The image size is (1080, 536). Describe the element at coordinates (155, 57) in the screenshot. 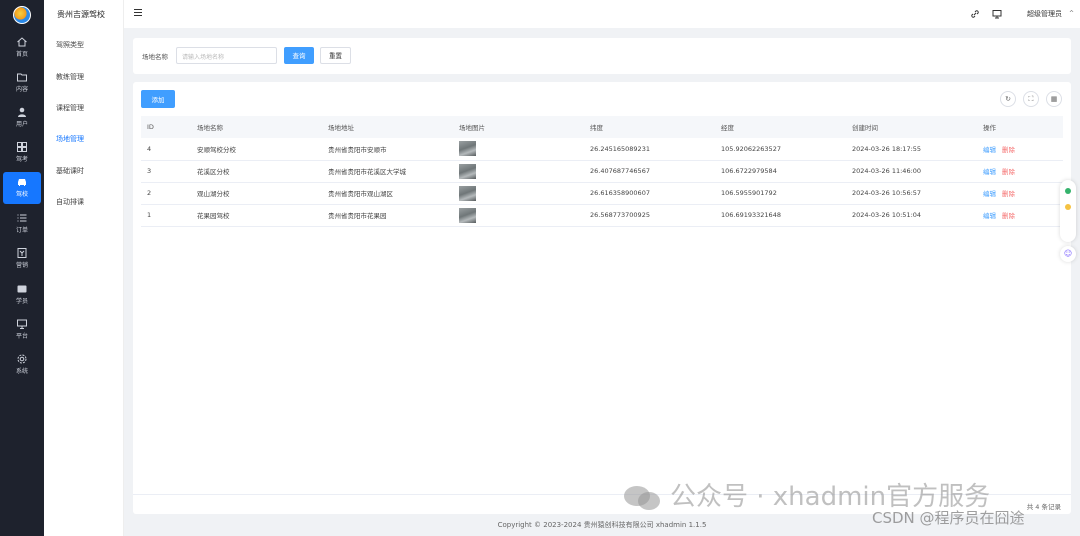

I see `search-label: 场地名称` at that location.